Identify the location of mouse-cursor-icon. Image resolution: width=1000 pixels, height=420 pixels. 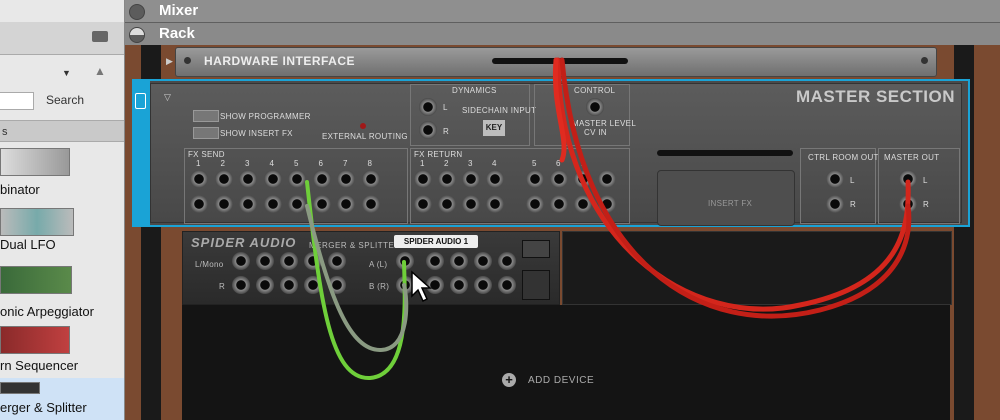
(421, 286).